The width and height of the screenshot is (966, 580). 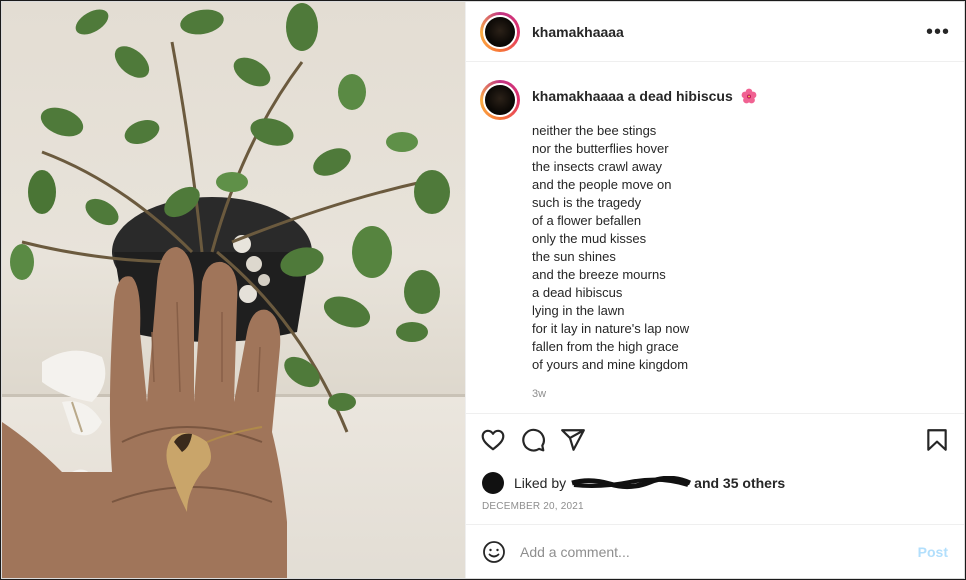 I want to click on comment-bar: Post, so click(x=715, y=551).